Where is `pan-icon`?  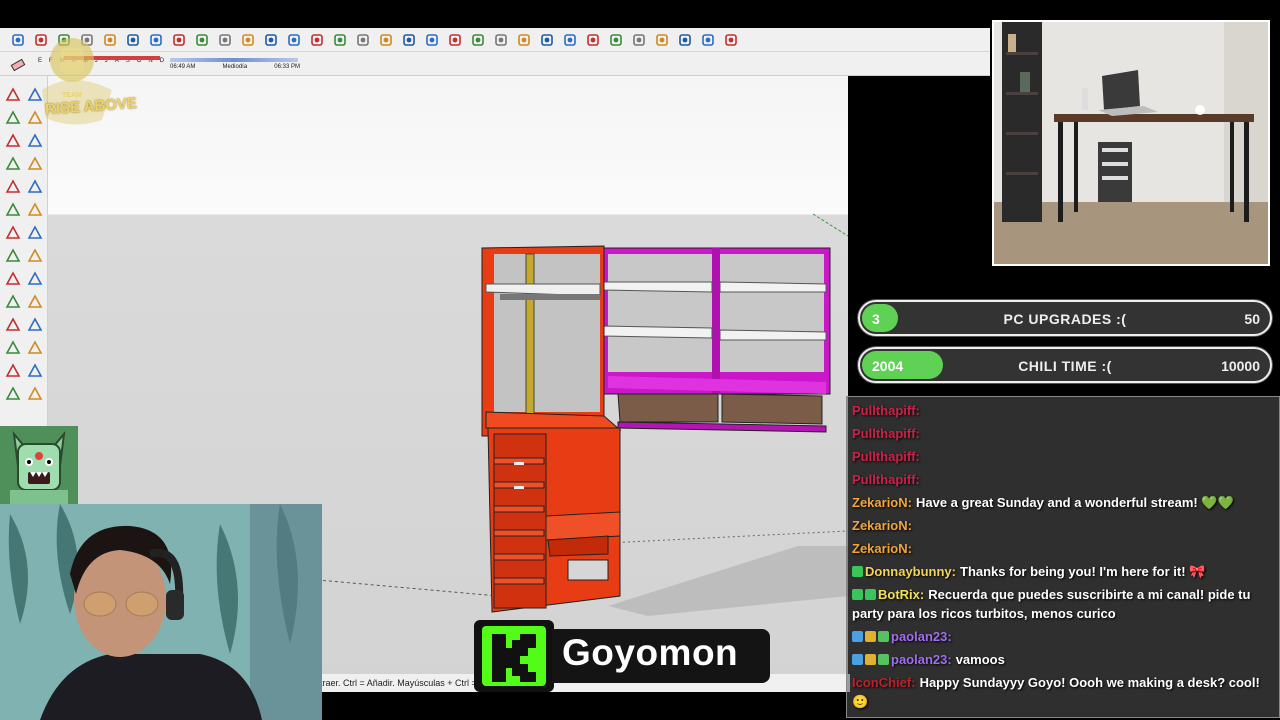
pan-icon is located at coordinates (35, 394).